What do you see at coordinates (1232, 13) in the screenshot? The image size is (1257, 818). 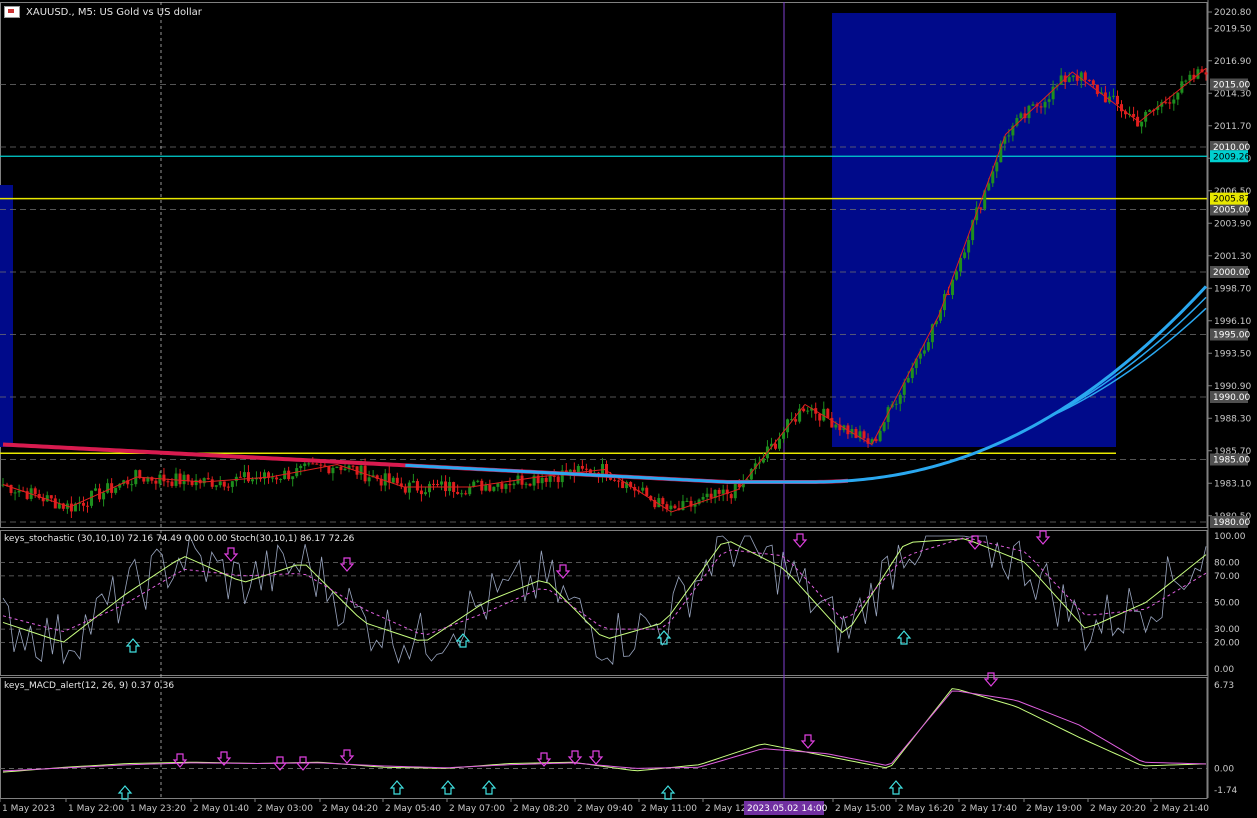 I see `price-tick-label: 2020.80` at bounding box center [1232, 13].